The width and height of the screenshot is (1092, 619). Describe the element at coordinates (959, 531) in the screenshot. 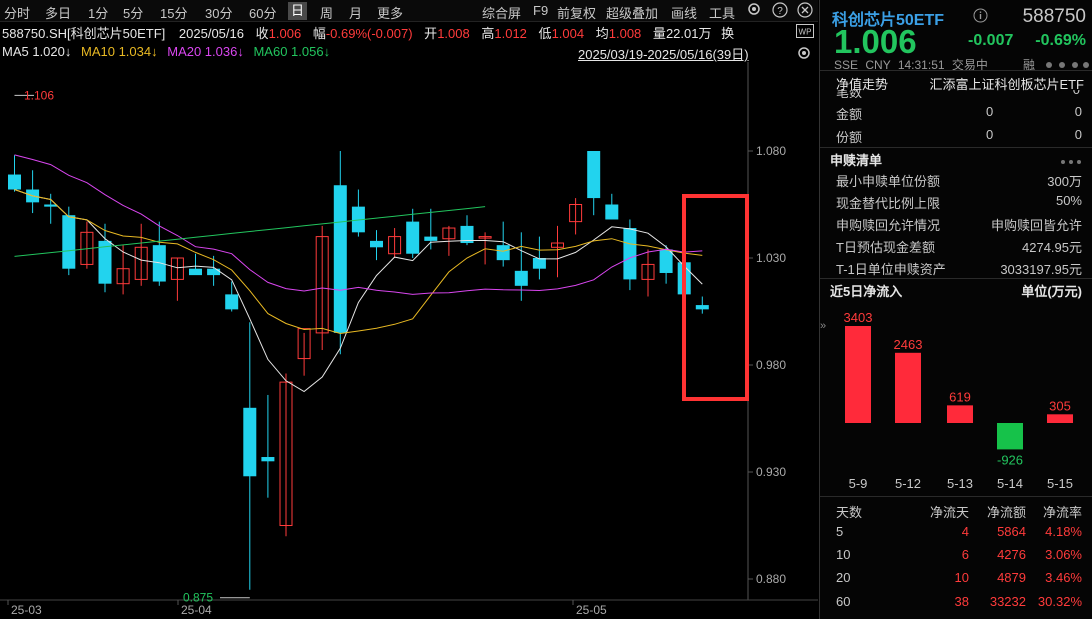

I see `table-row: 5 4 5864 4.18%` at that location.